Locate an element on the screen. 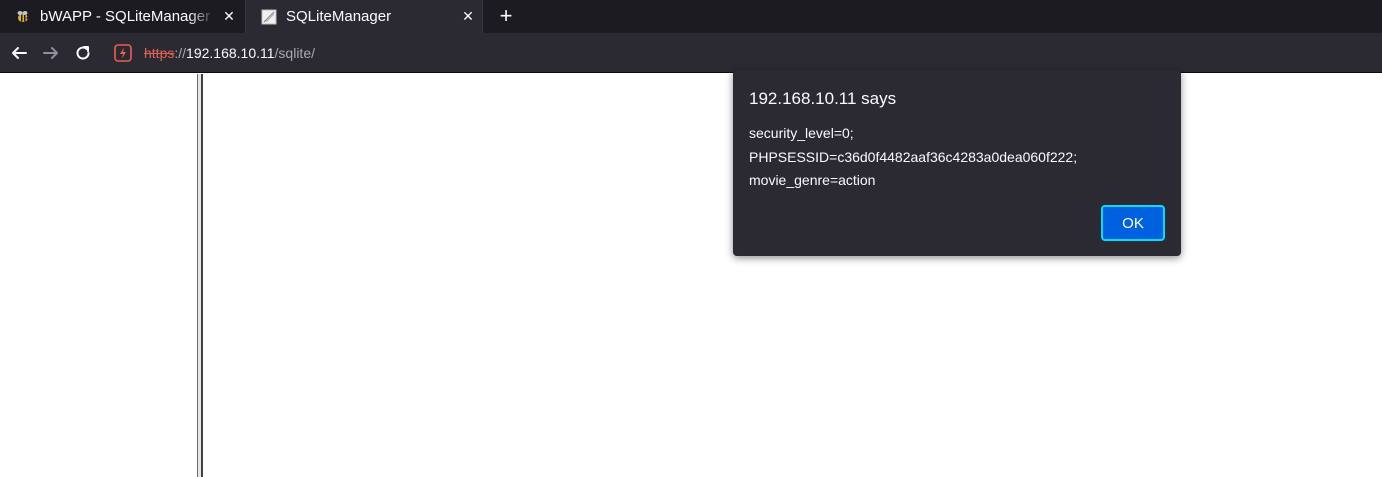  navigation-toolbar: https://192.168.10.11/sqlite/ is located at coordinates (691, 53).